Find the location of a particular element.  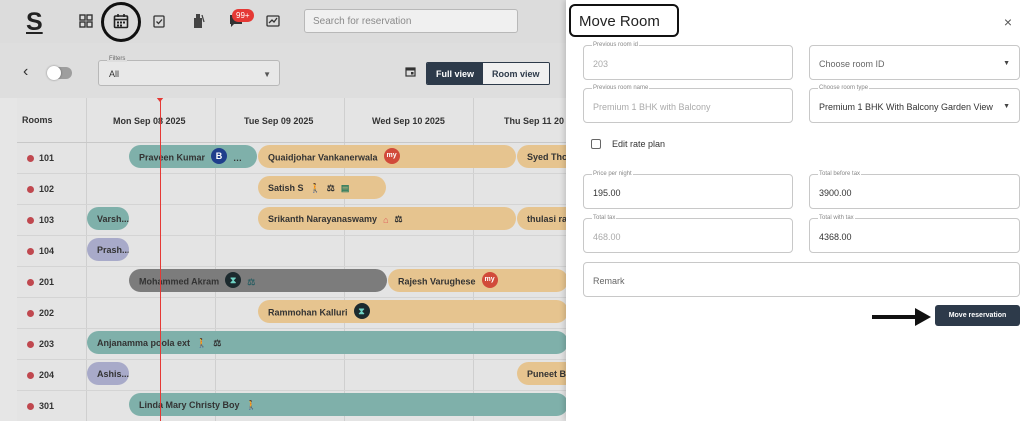

guest-name: thulasi ra is located at coordinates (547, 219).